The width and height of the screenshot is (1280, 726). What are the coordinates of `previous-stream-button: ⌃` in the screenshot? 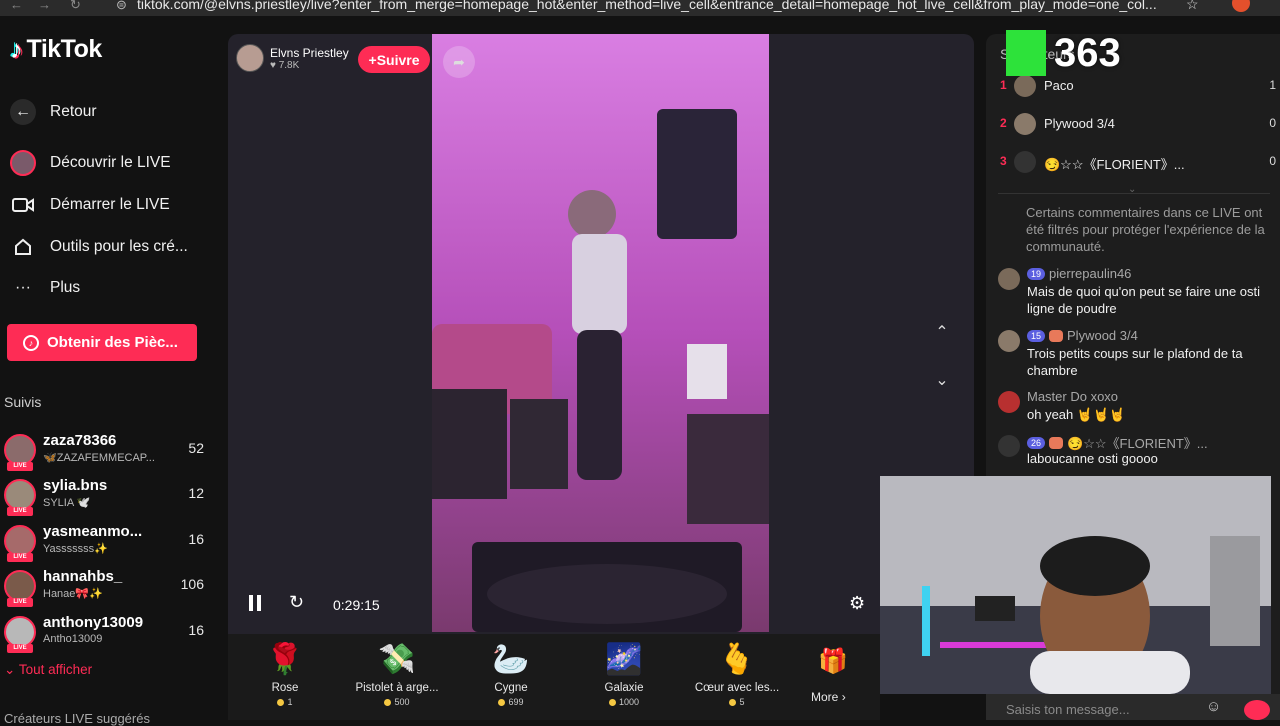 It's located at (942, 332).